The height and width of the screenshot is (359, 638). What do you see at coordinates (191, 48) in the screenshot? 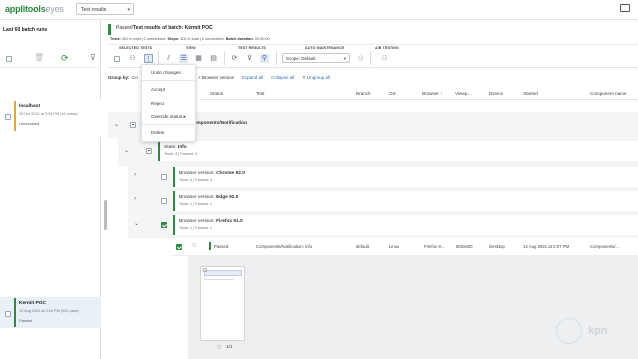
I see `section-label-view: VIEW` at bounding box center [191, 48].